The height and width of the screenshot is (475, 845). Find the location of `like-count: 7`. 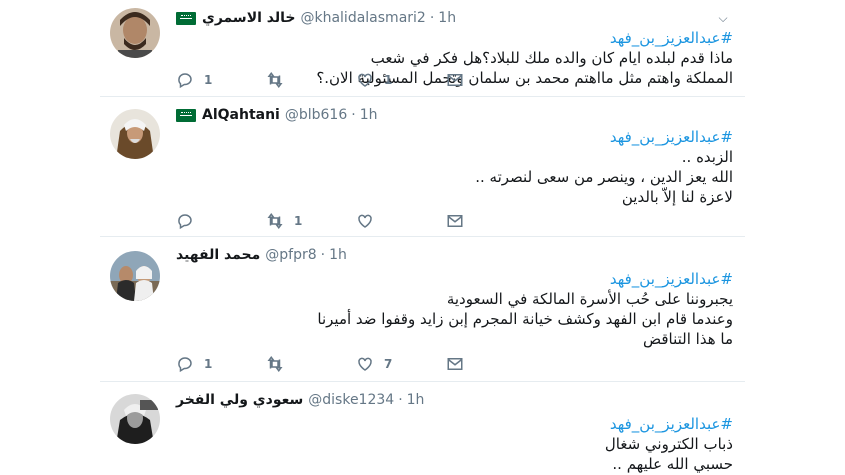

like-count: 7 is located at coordinates (388, 364).